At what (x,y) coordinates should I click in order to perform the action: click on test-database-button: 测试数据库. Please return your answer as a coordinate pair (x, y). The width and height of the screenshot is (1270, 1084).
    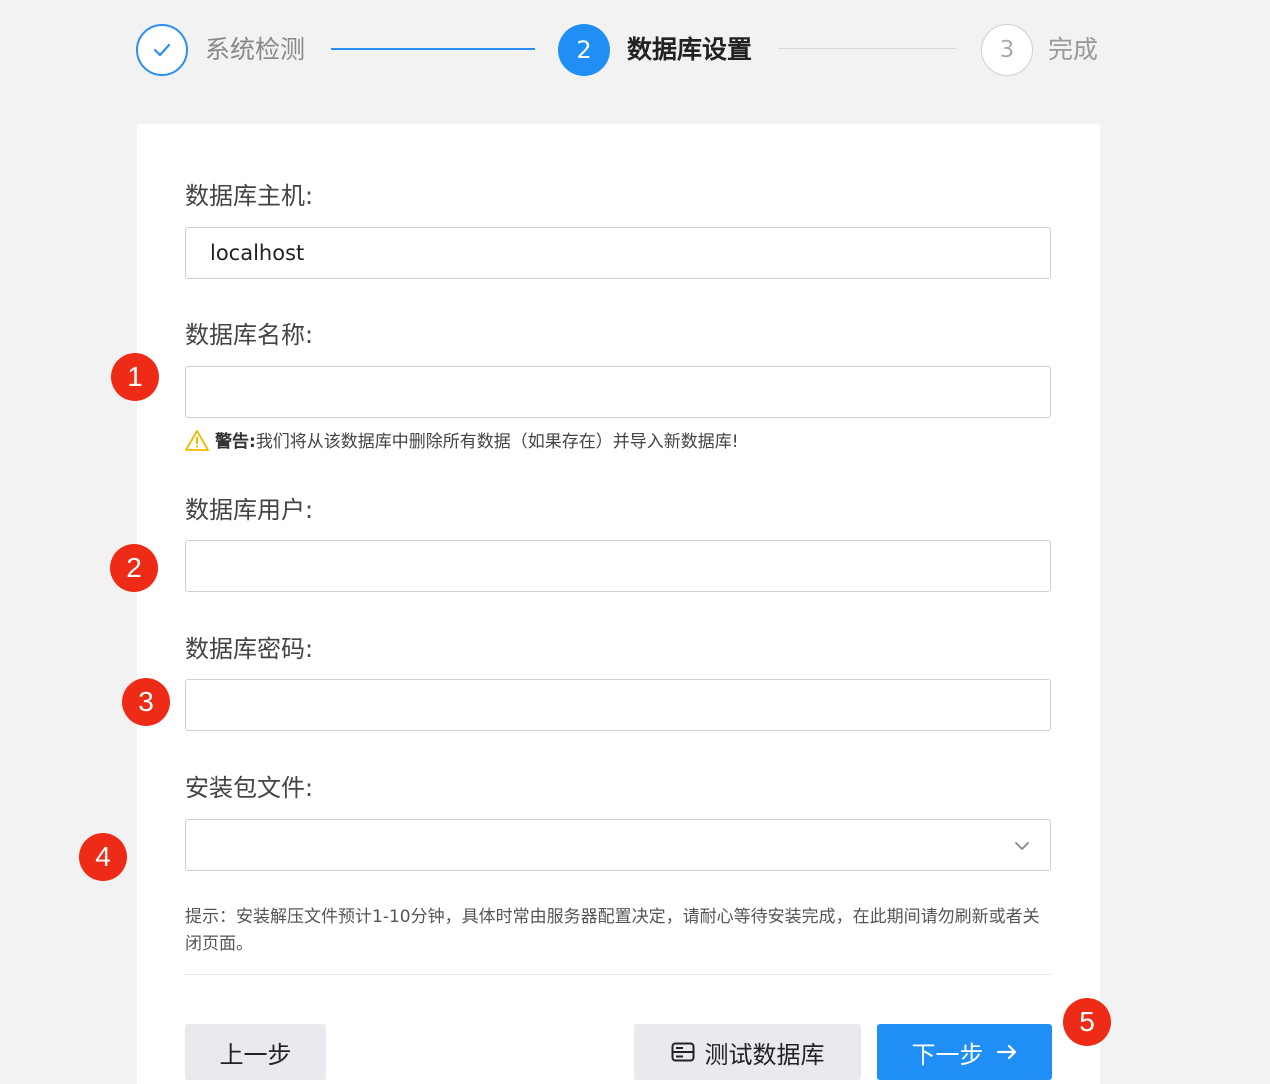
    Looking at the image, I should click on (747, 1052).